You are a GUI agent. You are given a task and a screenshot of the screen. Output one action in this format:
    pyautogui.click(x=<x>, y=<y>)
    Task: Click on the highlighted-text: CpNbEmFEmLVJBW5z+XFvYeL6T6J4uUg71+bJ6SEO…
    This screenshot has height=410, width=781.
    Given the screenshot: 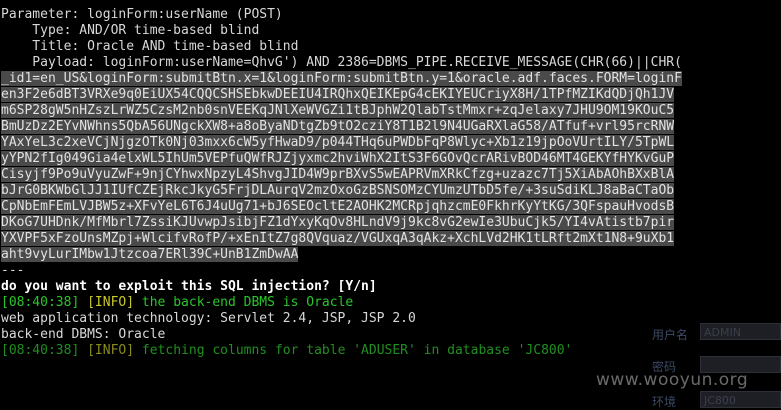 What is the action you would take?
    pyautogui.click(x=338, y=206)
    